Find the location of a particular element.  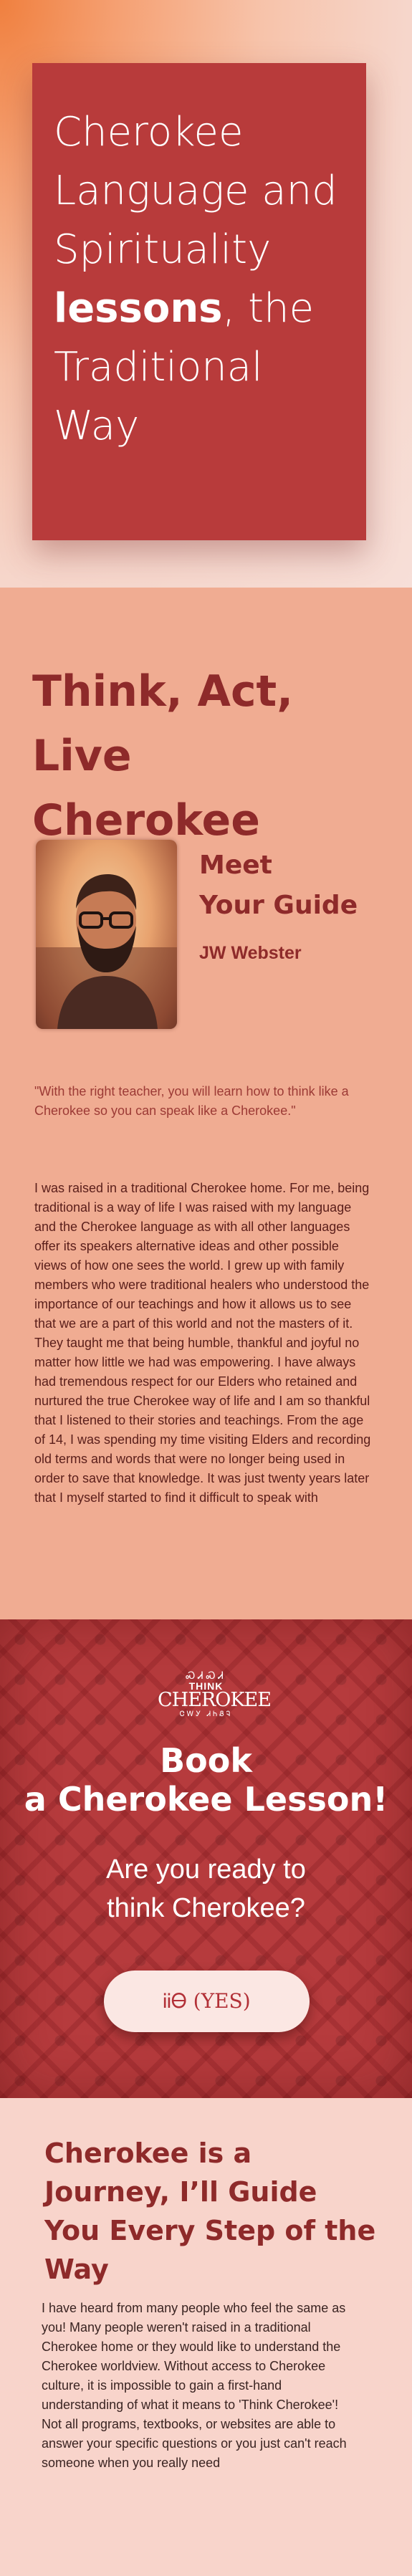

think-cherokee-logo: ᏍᏗᏍᏗ THINK CHEROKEE ᏣᎳᎩ ᏗᏂᏰᎸ is located at coordinates (215, 1695).